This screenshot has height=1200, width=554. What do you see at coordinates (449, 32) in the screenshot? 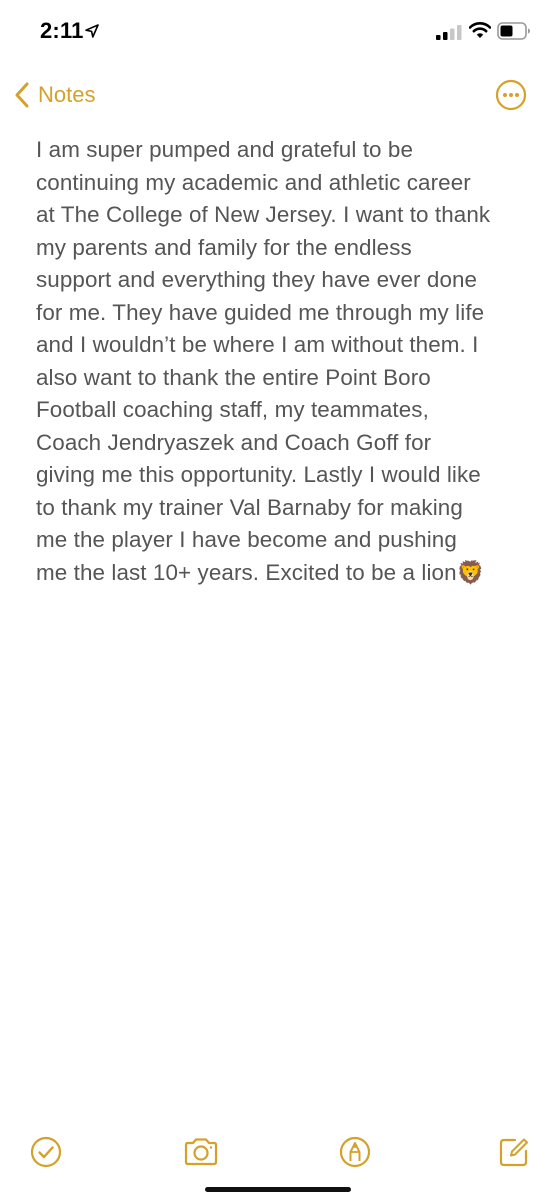
I see `cellular-signal-icon` at bounding box center [449, 32].